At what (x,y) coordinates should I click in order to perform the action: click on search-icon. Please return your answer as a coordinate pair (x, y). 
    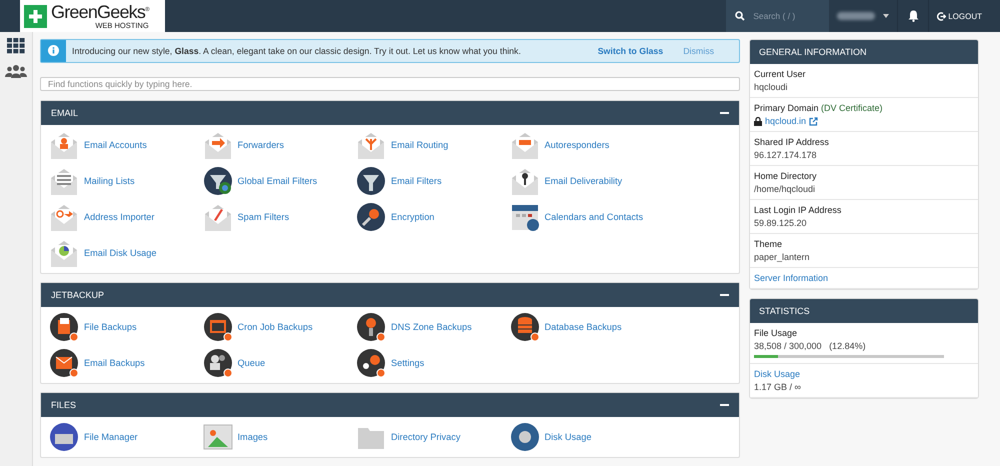
    Looking at the image, I should click on (740, 16).